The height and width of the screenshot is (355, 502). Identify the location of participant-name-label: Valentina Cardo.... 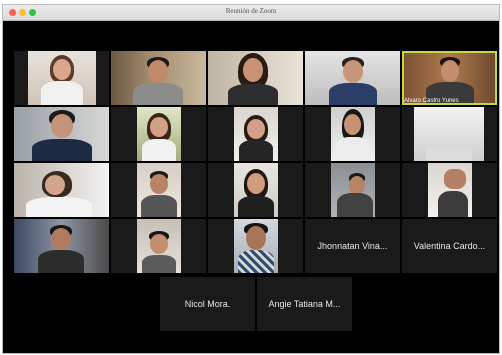
(449, 246).